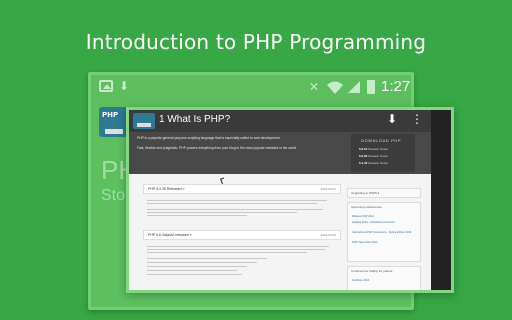 This screenshot has width=512, height=320. What do you see at coordinates (106, 86) in the screenshot?
I see `image-icon` at bounding box center [106, 86].